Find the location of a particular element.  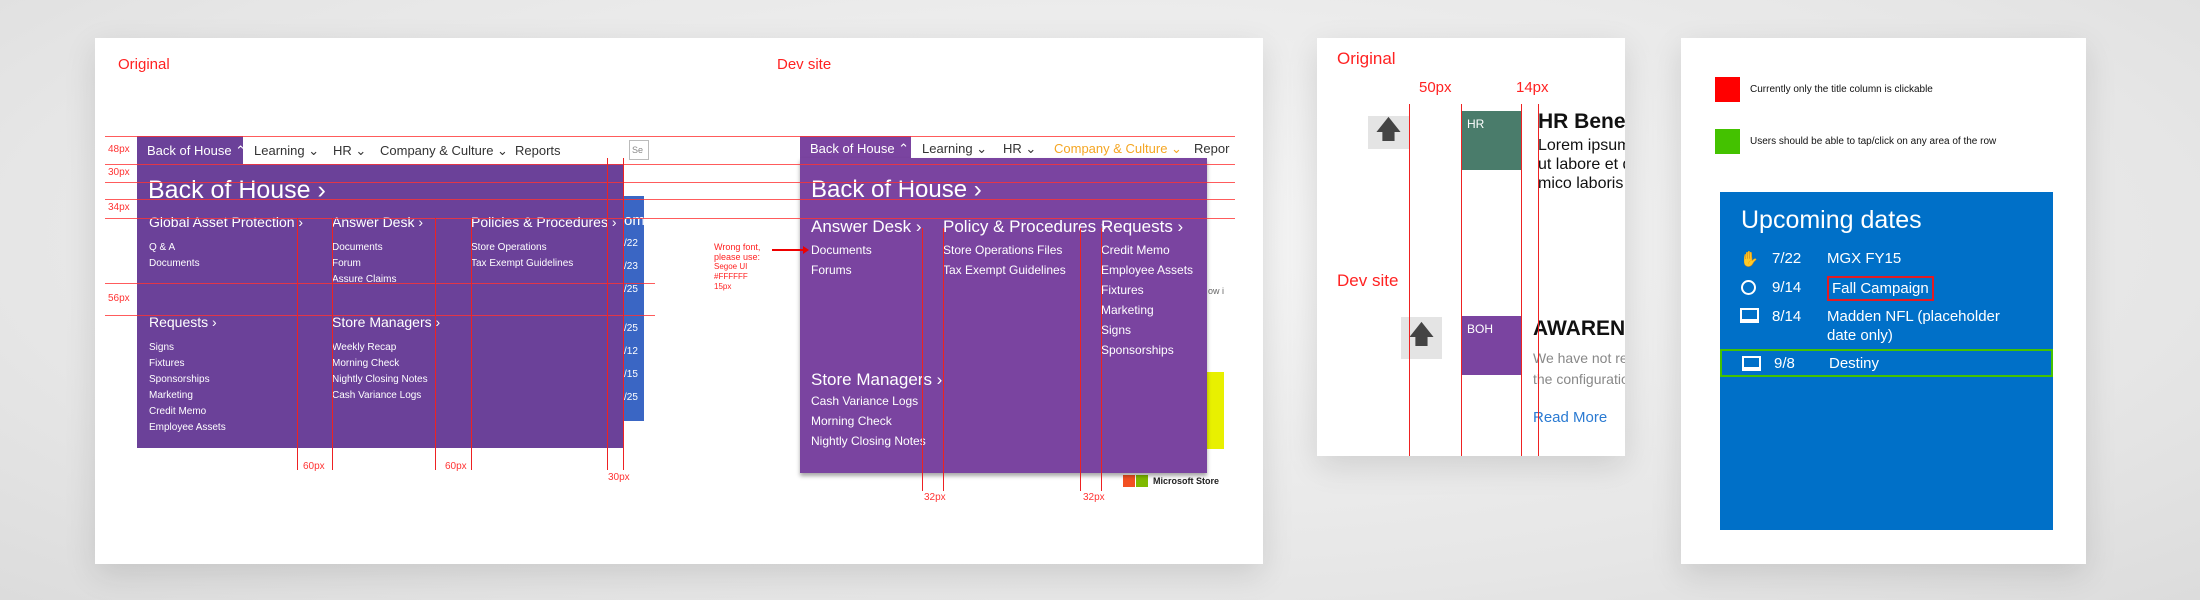

section-link: Forums is located at coordinates (831, 270).